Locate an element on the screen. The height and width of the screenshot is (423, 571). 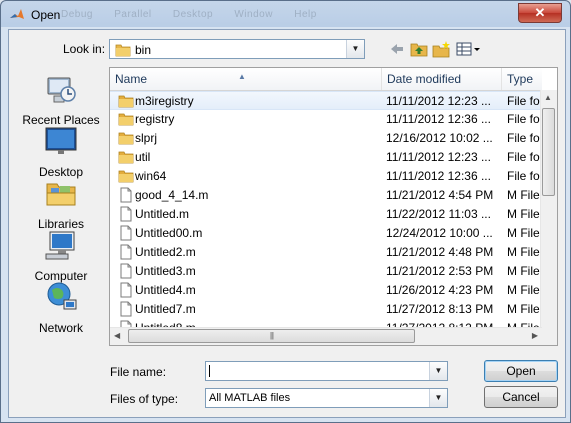
lookin-dropdown: bin ▼ is located at coordinates (237, 49).